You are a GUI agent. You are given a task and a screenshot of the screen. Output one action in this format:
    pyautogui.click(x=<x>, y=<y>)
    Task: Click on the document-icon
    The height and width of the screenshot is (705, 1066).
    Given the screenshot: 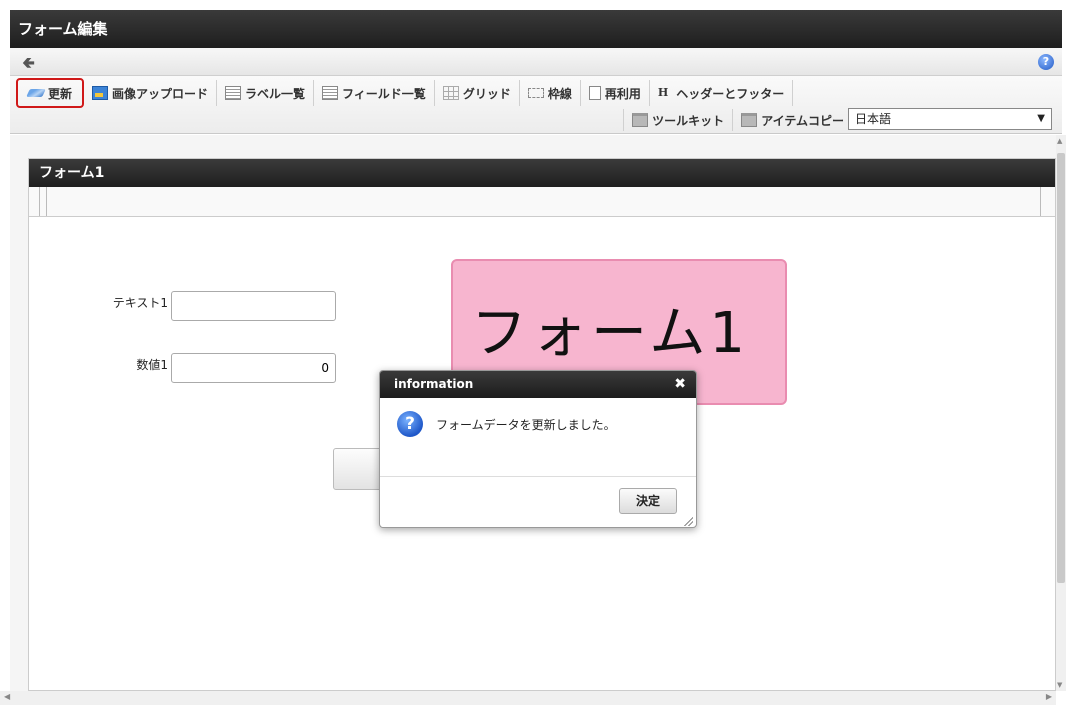 What is the action you would take?
    pyautogui.click(x=593, y=94)
    